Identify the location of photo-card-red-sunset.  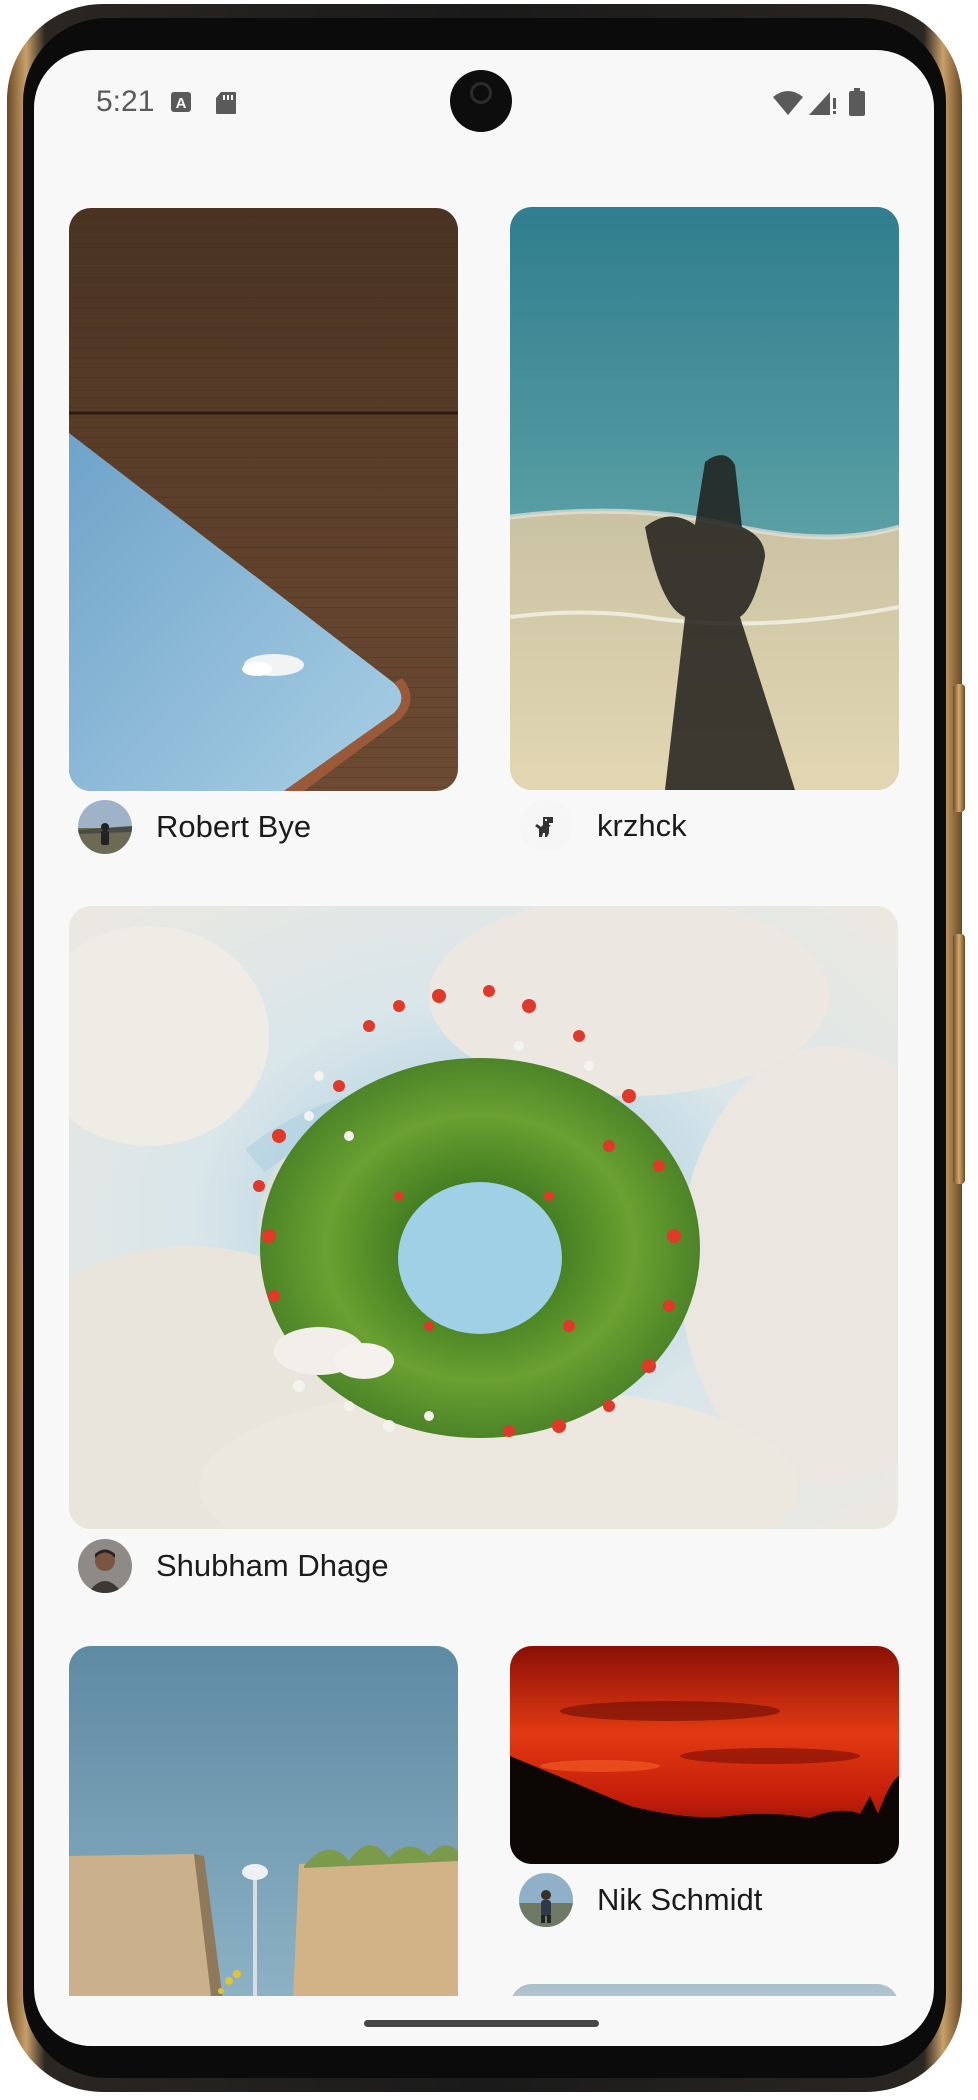
(704, 1755).